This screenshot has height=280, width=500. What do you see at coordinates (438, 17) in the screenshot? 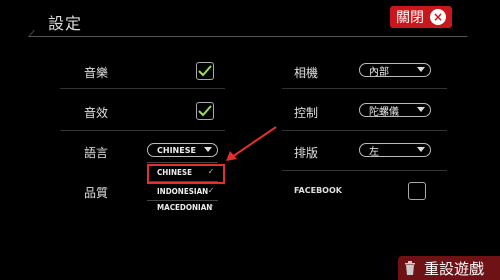
I see `close-icon: ×` at bounding box center [438, 17].